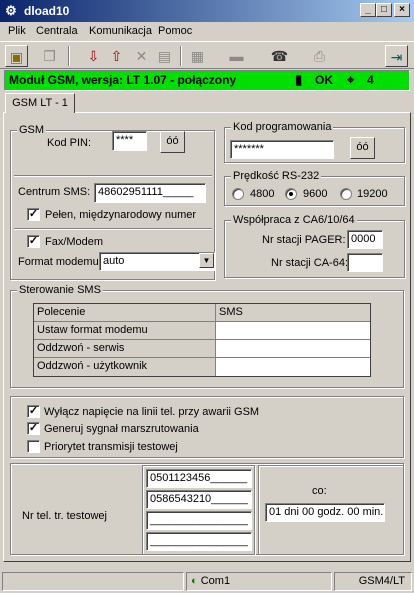  What do you see at coordinates (384, 10) in the screenshot?
I see `maximize-button: □` at bounding box center [384, 10].